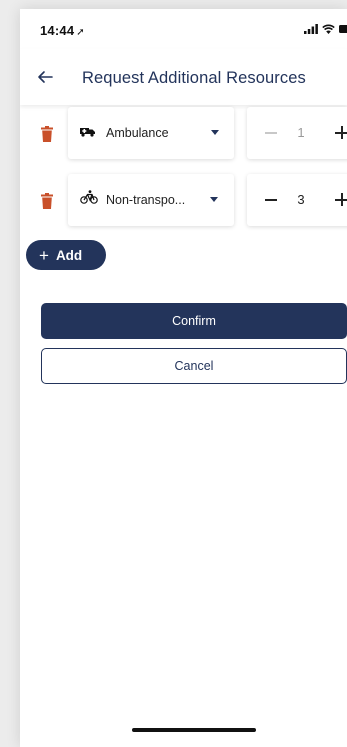 This screenshot has height=747, width=347. What do you see at coordinates (343, 29) in the screenshot?
I see `battery-icon` at bounding box center [343, 29].